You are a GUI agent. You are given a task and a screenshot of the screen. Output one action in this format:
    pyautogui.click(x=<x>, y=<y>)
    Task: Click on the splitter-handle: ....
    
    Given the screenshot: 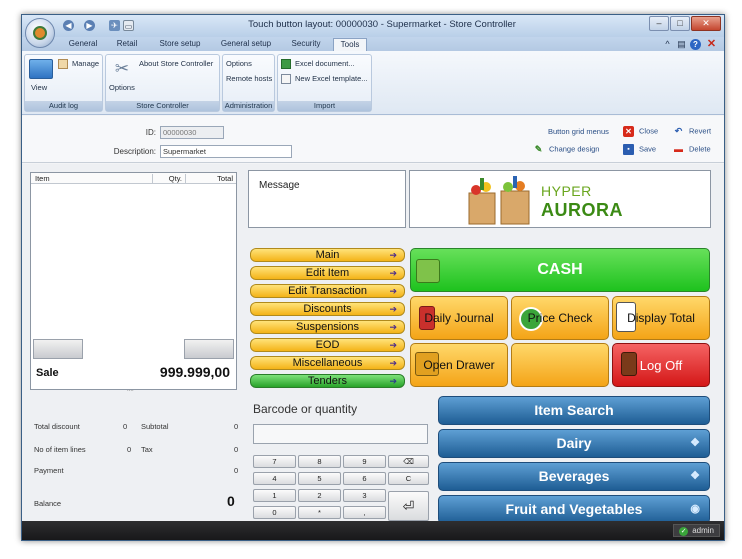 What is the action you would take?
    pyautogui.click(x=130, y=390)
    